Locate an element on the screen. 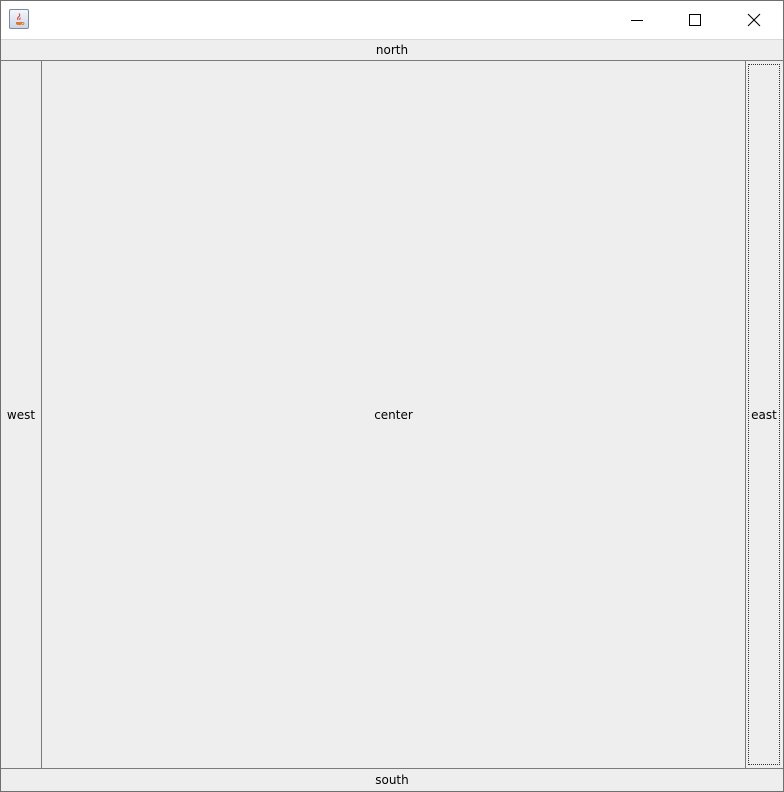 This screenshot has height=792, width=784. maximize-icon is located at coordinates (695, 20).